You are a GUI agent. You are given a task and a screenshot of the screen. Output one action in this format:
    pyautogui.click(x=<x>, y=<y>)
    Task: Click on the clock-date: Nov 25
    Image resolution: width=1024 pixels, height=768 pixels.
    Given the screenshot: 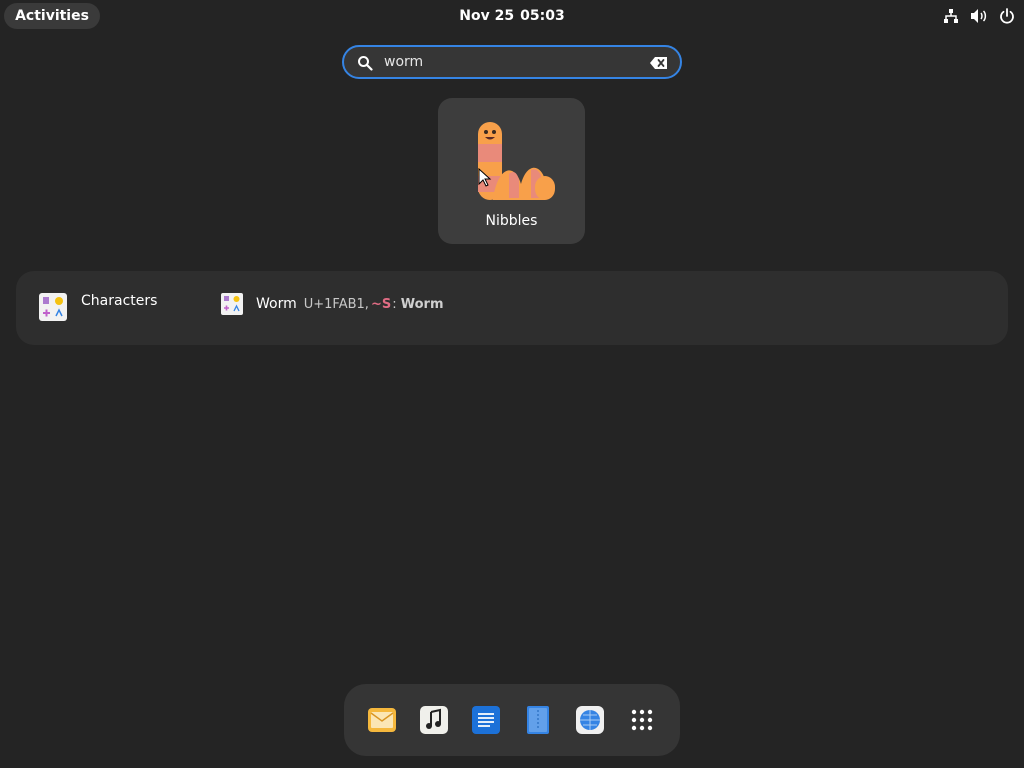 What is the action you would take?
    pyautogui.click(x=487, y=16)
    